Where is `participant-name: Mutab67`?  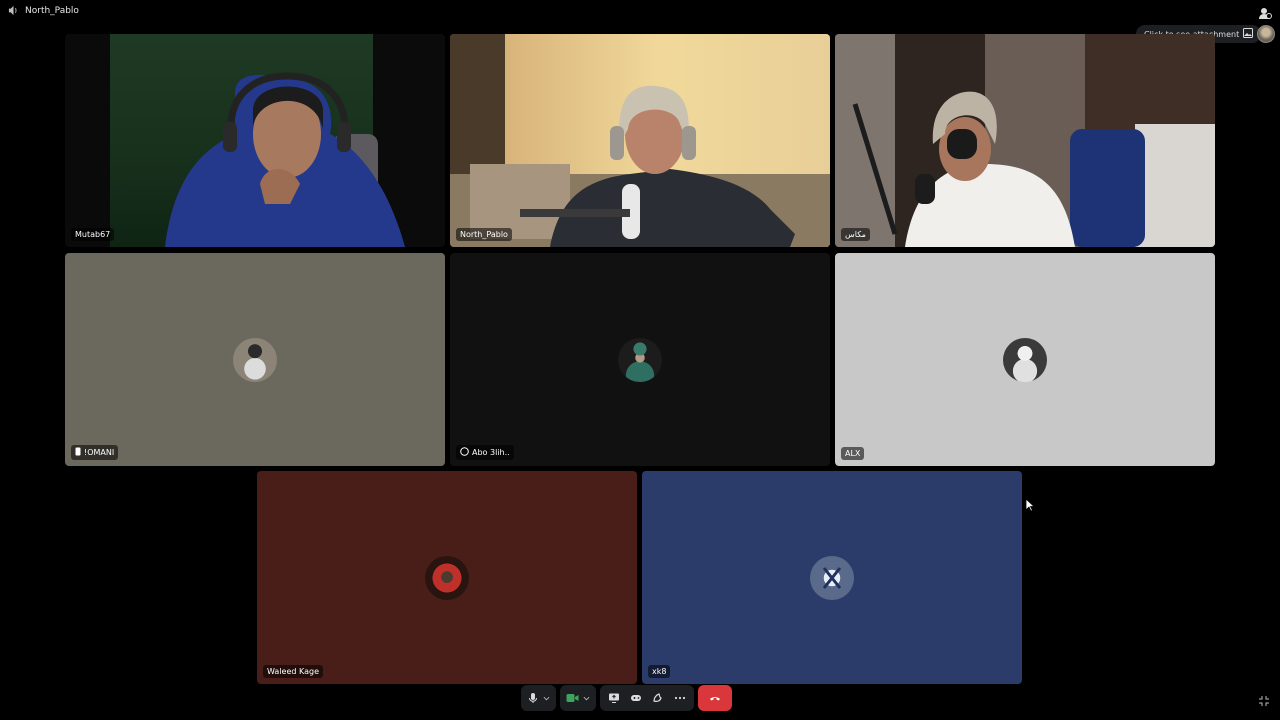
participant-name: Mutab67 is located at coordinates (93, 234).